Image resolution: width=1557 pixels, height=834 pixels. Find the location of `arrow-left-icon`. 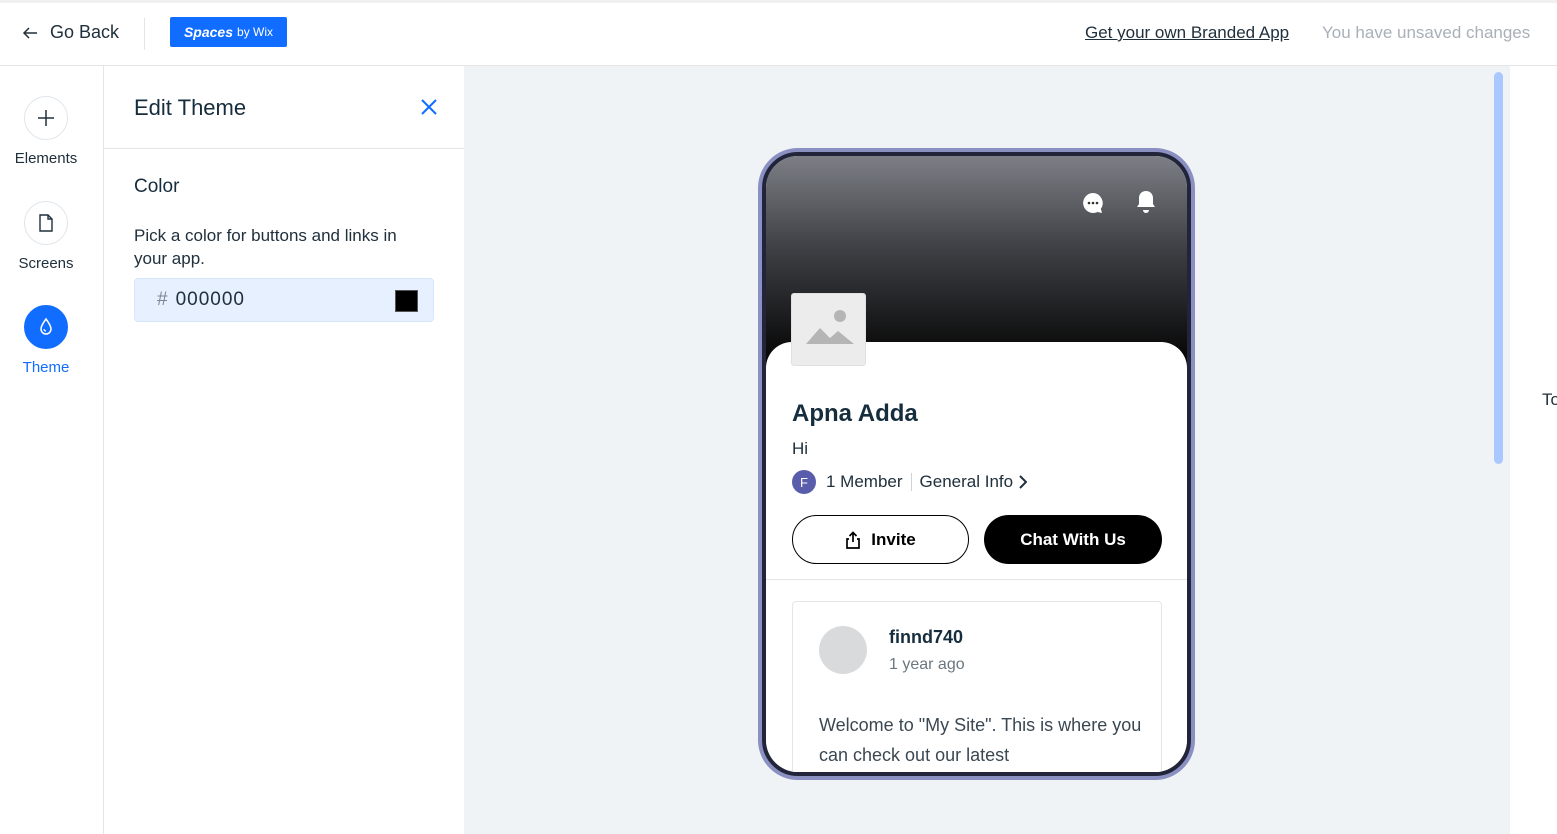

arrow-left-icon is located at coordinates (29, 32).